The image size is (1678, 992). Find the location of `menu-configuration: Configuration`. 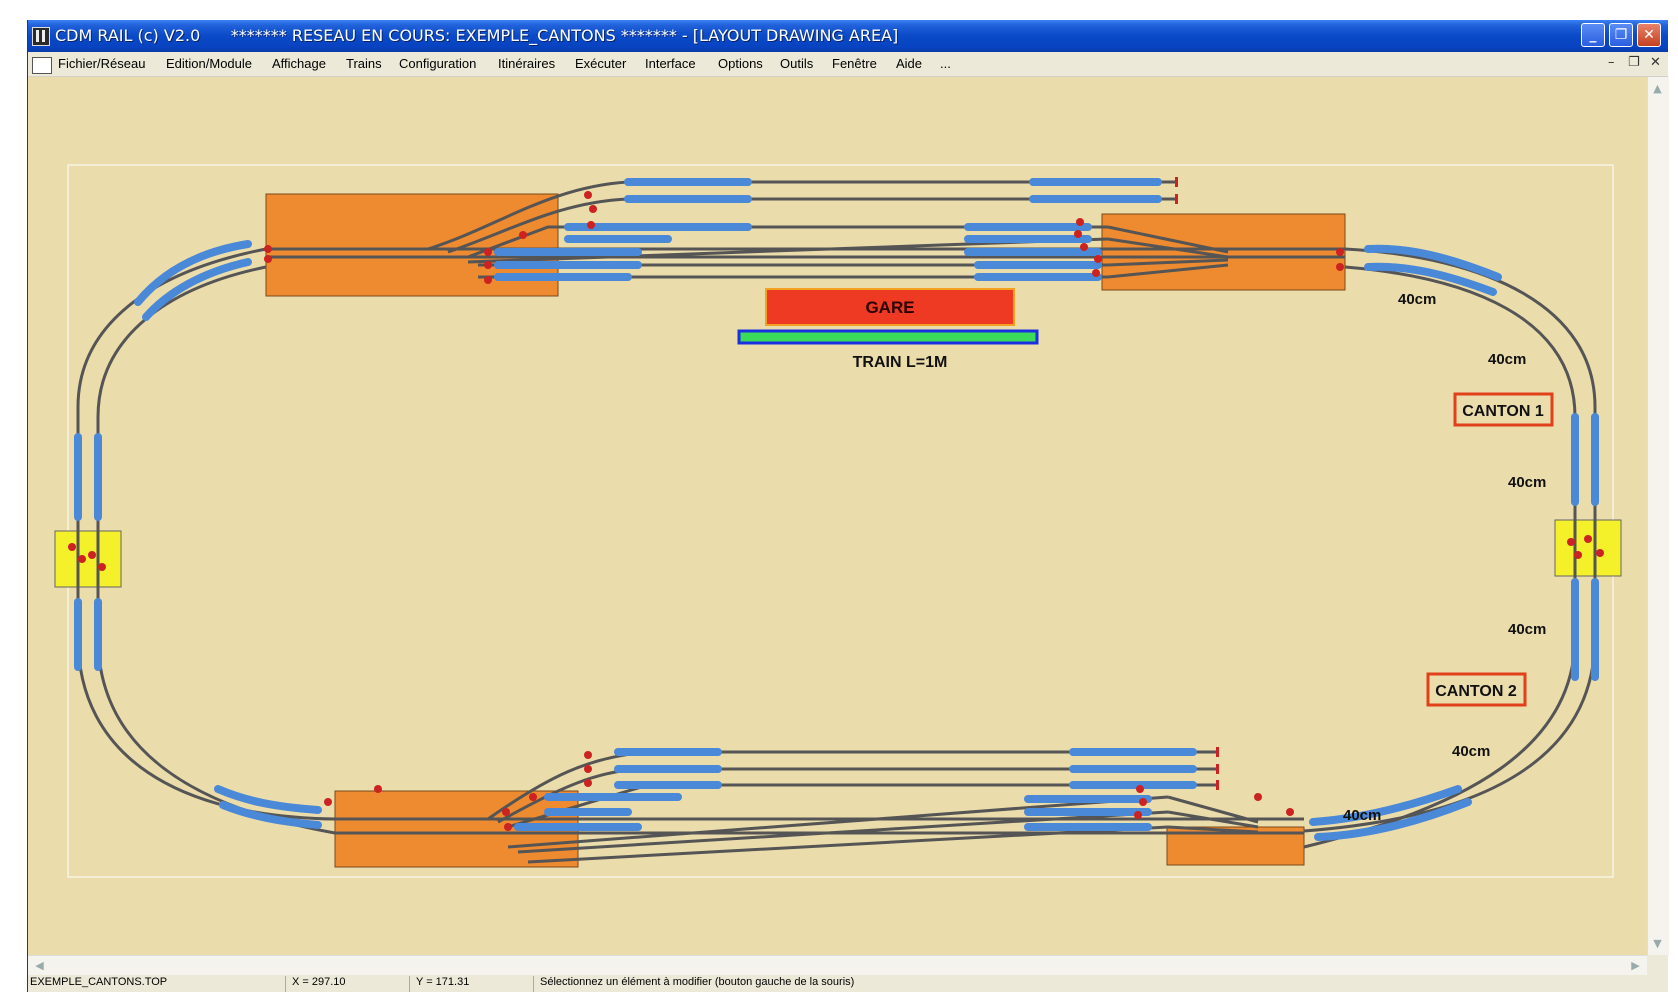

menu-configuration: Configuration is located at coordinates (437, 63).